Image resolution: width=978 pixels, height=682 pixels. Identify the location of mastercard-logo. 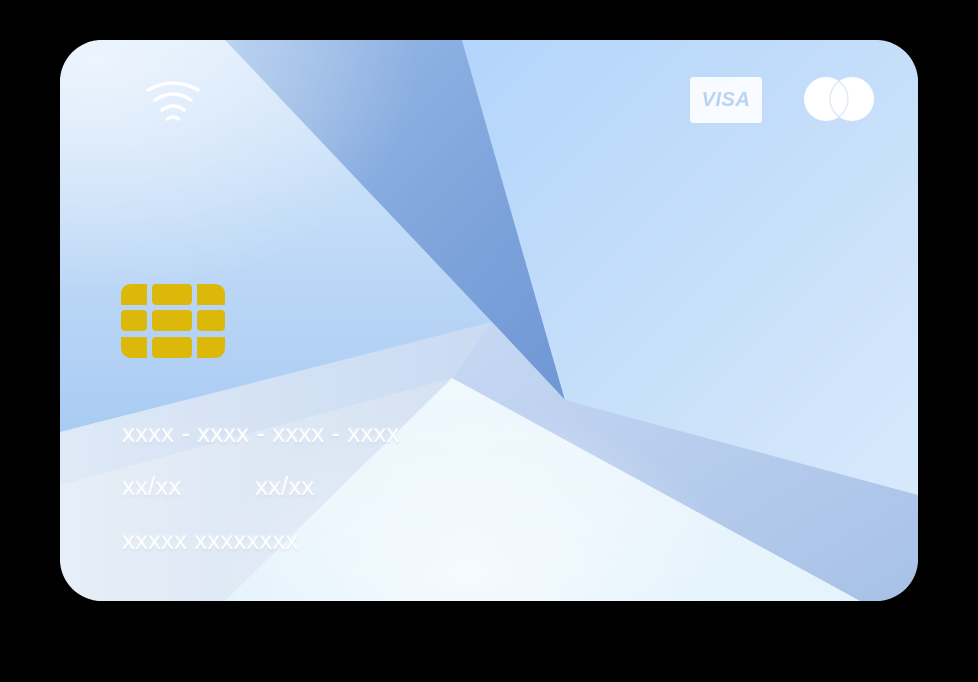
(839, 99).